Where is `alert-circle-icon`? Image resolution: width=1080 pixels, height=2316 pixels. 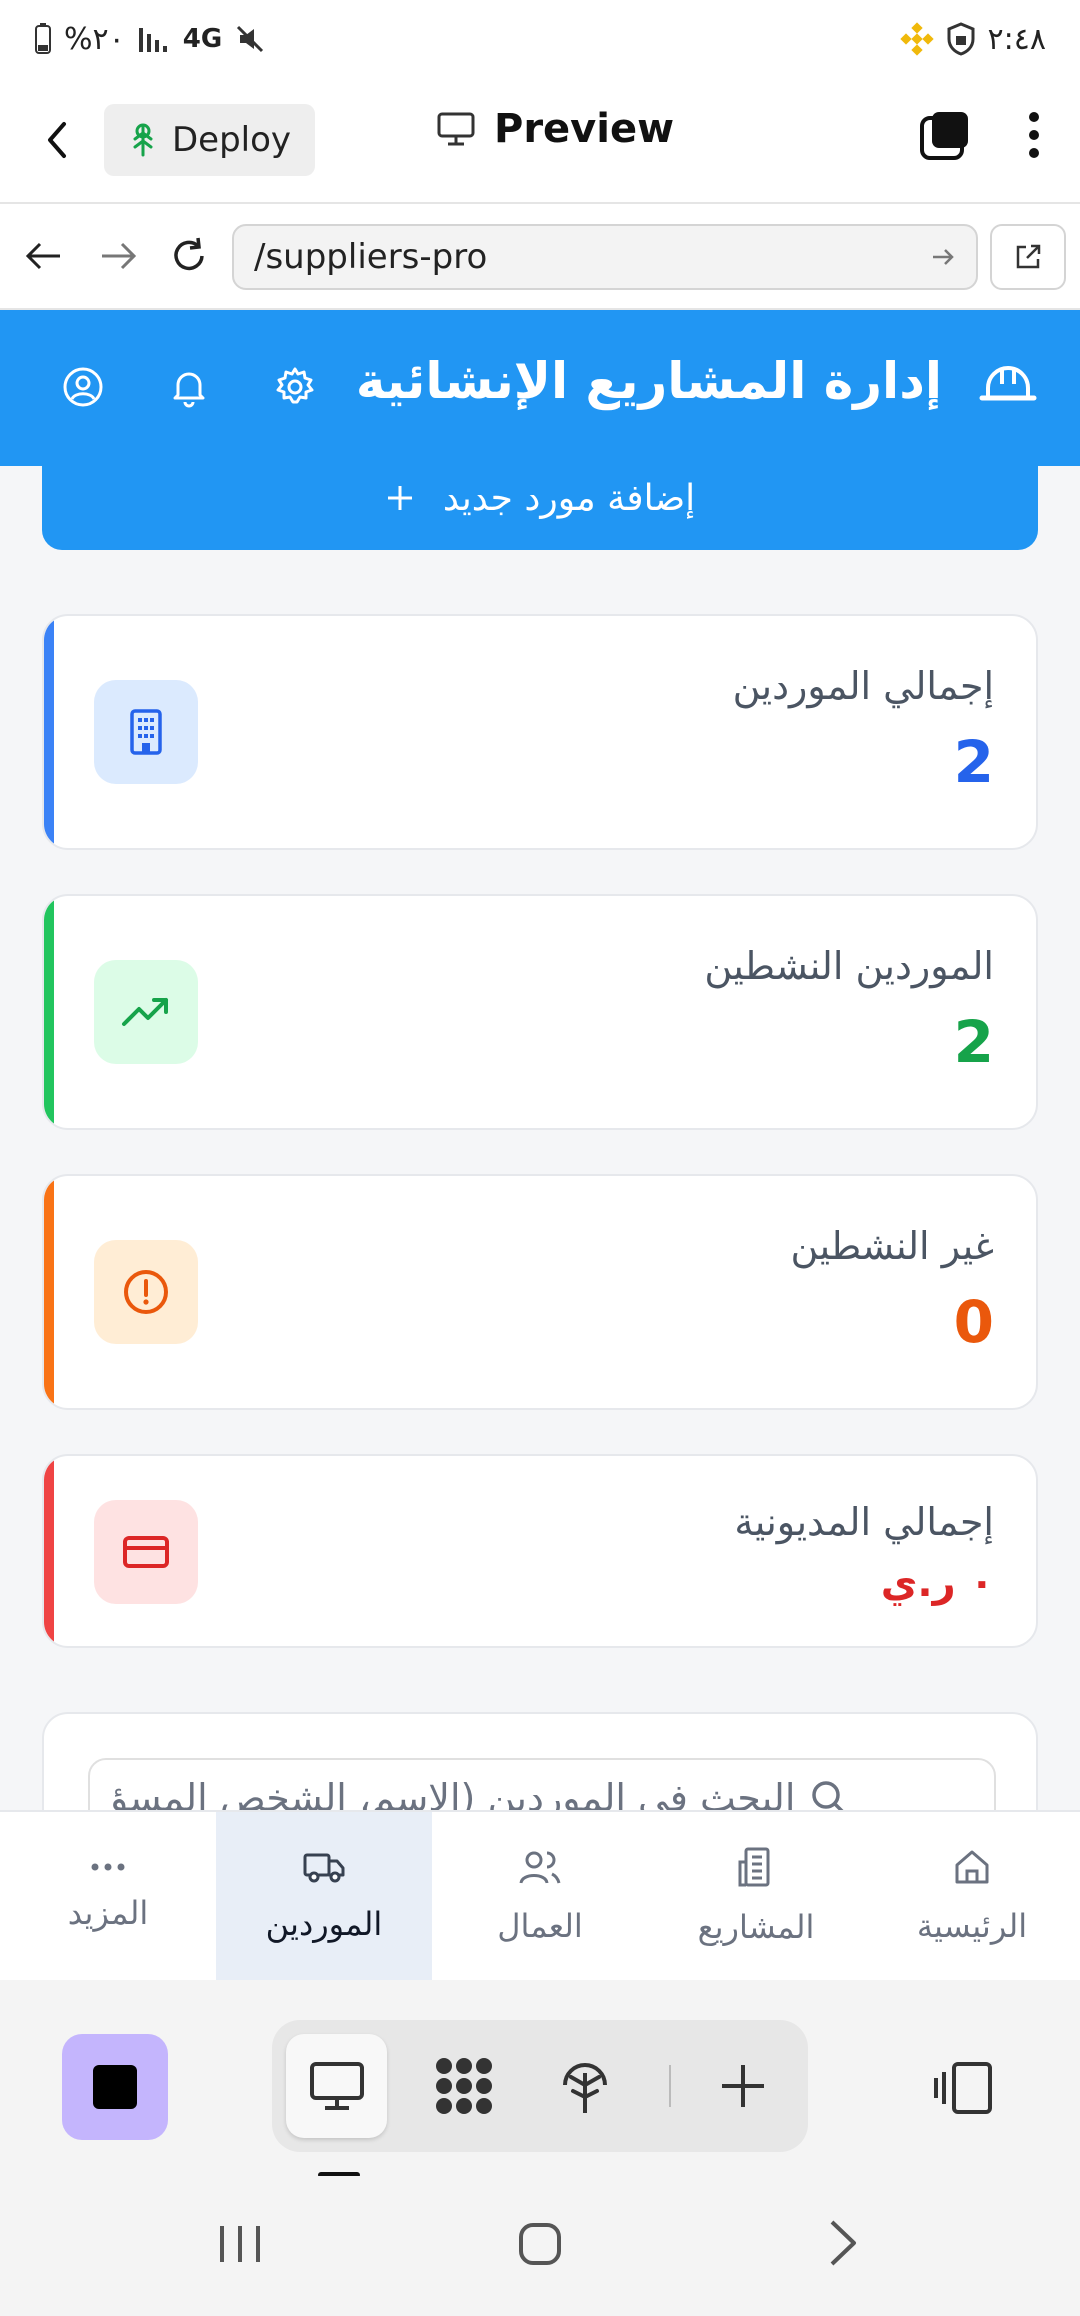
alert-circle-icon is located at coordinates (146, 1292).